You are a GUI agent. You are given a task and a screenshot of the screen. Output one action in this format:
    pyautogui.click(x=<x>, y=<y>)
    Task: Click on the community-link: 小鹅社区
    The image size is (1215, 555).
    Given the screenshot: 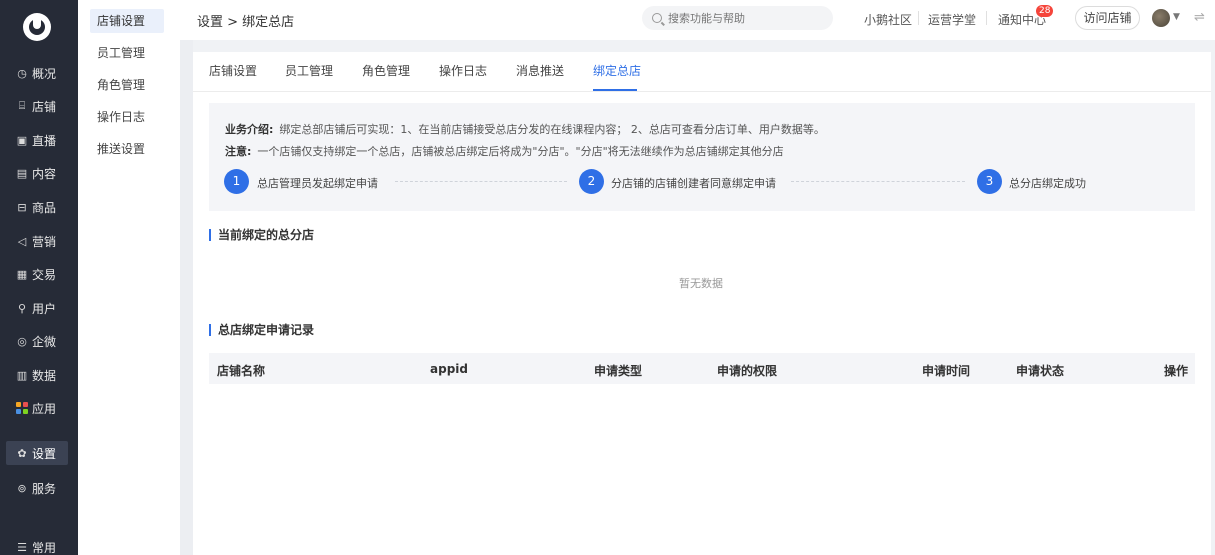 What is the action you would take?
    pyautogui.click(x=888, y=19)
    